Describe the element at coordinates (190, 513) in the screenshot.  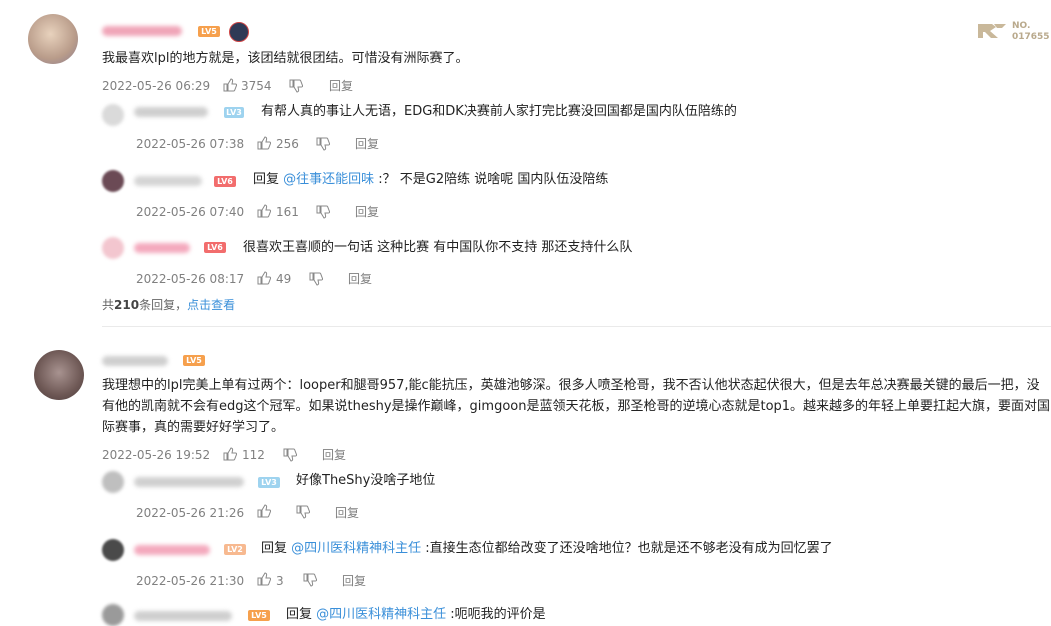
I see `reply-time: 2022-05-26 21:26` at that location.